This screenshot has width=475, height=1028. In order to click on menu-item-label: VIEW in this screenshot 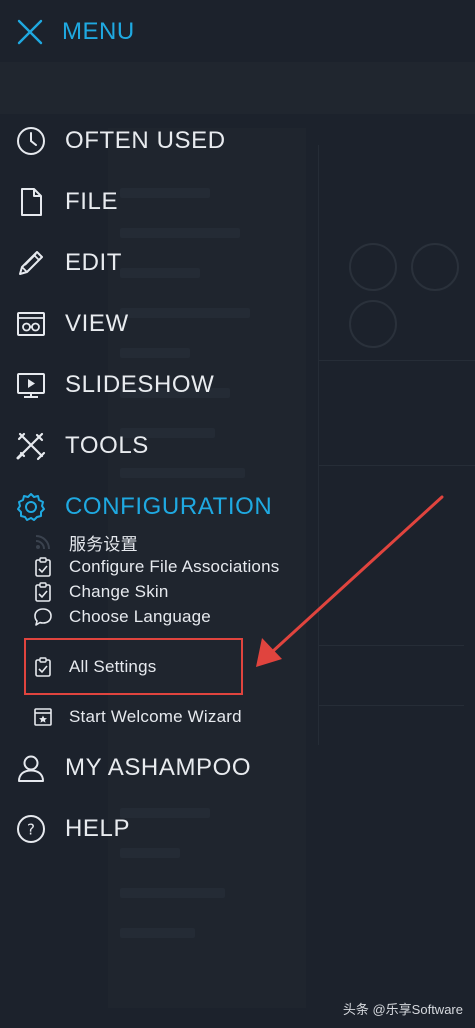, I will do `click(97, 323)`.